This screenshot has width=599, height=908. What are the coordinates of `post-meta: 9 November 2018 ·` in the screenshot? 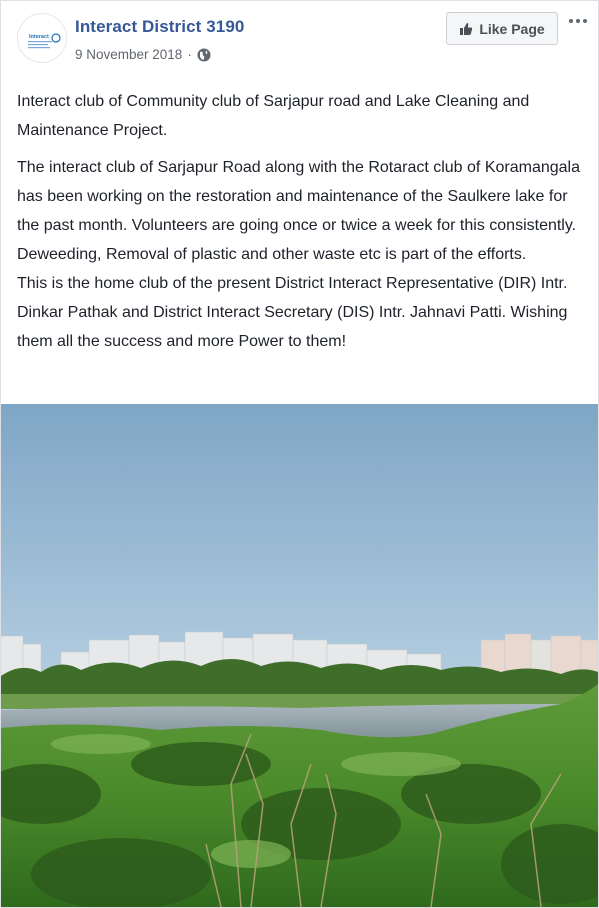 It's located at (143, 54).